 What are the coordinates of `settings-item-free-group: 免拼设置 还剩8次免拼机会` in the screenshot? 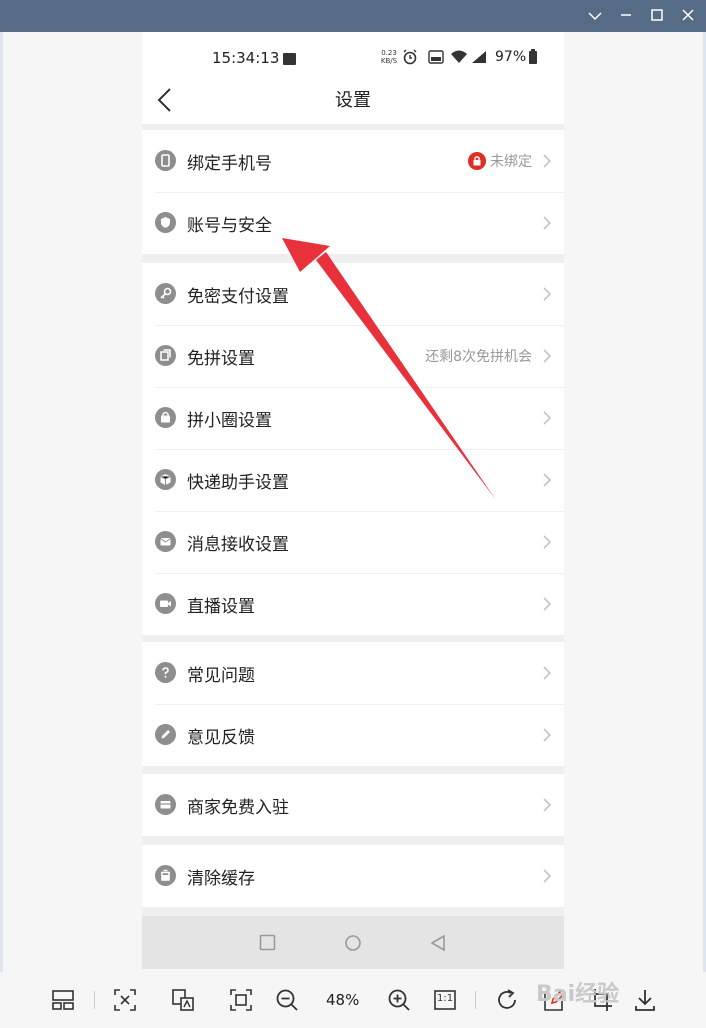 It's located at (353, 356).